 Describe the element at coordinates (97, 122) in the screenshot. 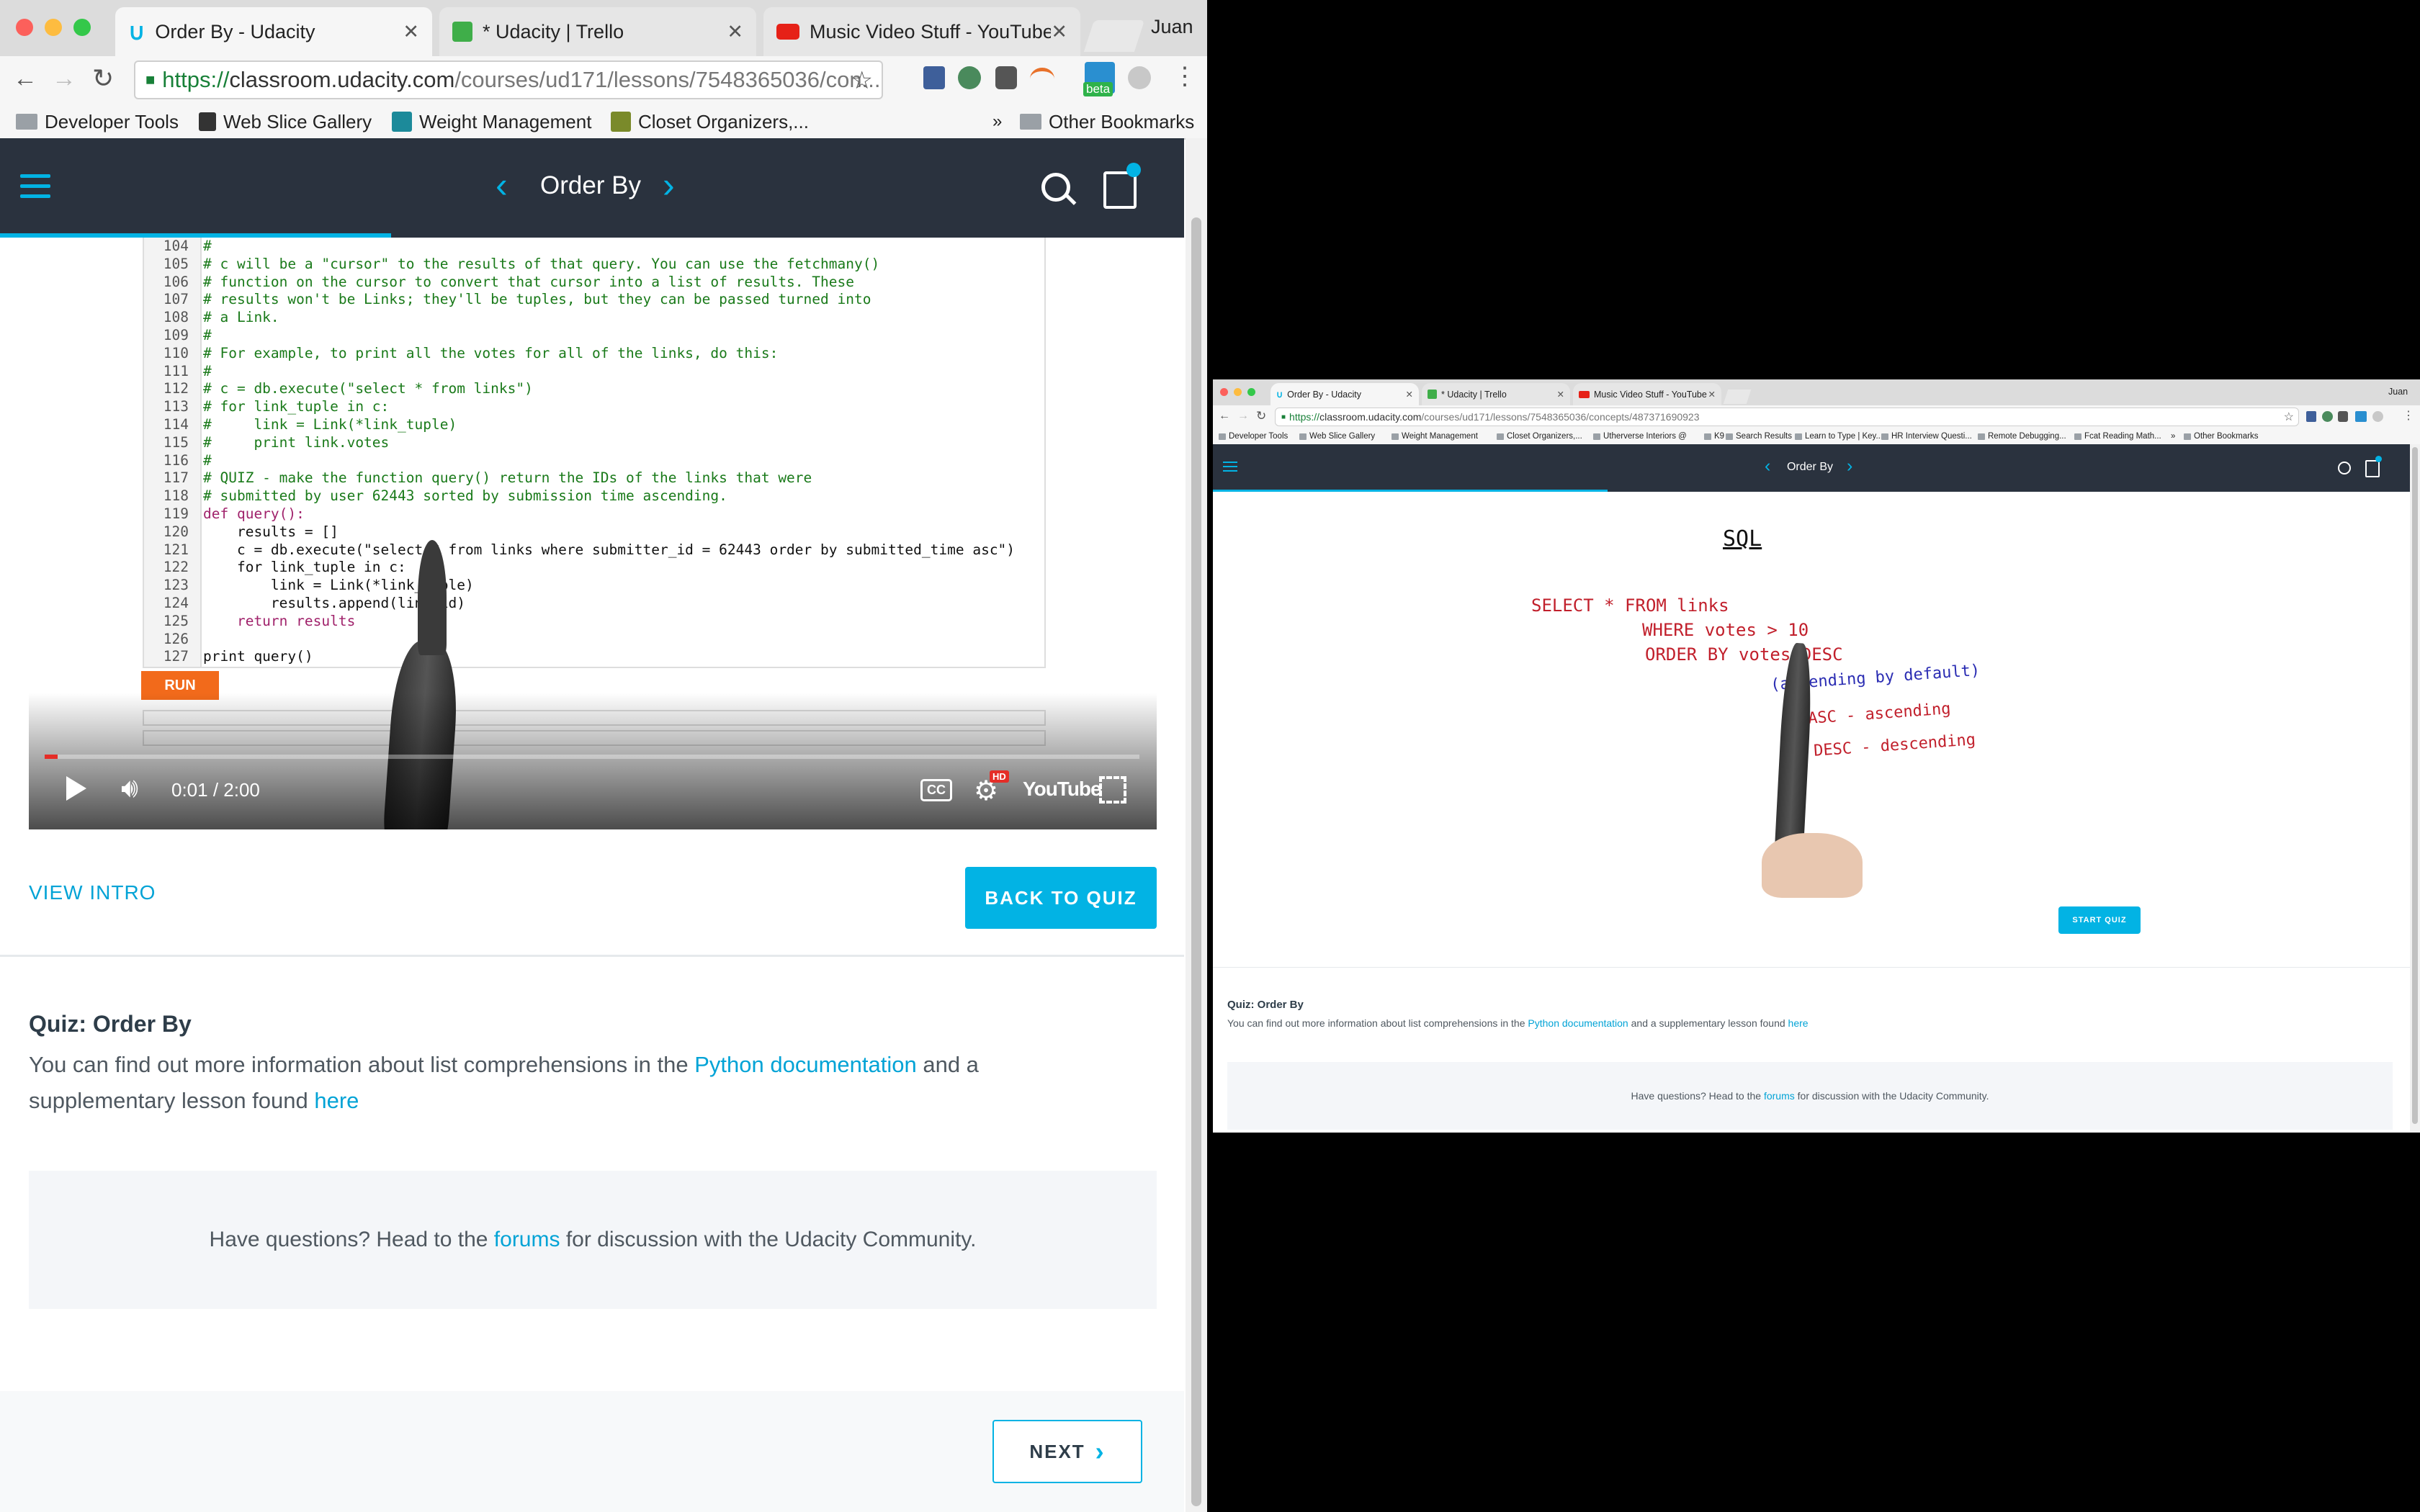

I see `bookmark-developer-tools: Developer Tools` at that location.